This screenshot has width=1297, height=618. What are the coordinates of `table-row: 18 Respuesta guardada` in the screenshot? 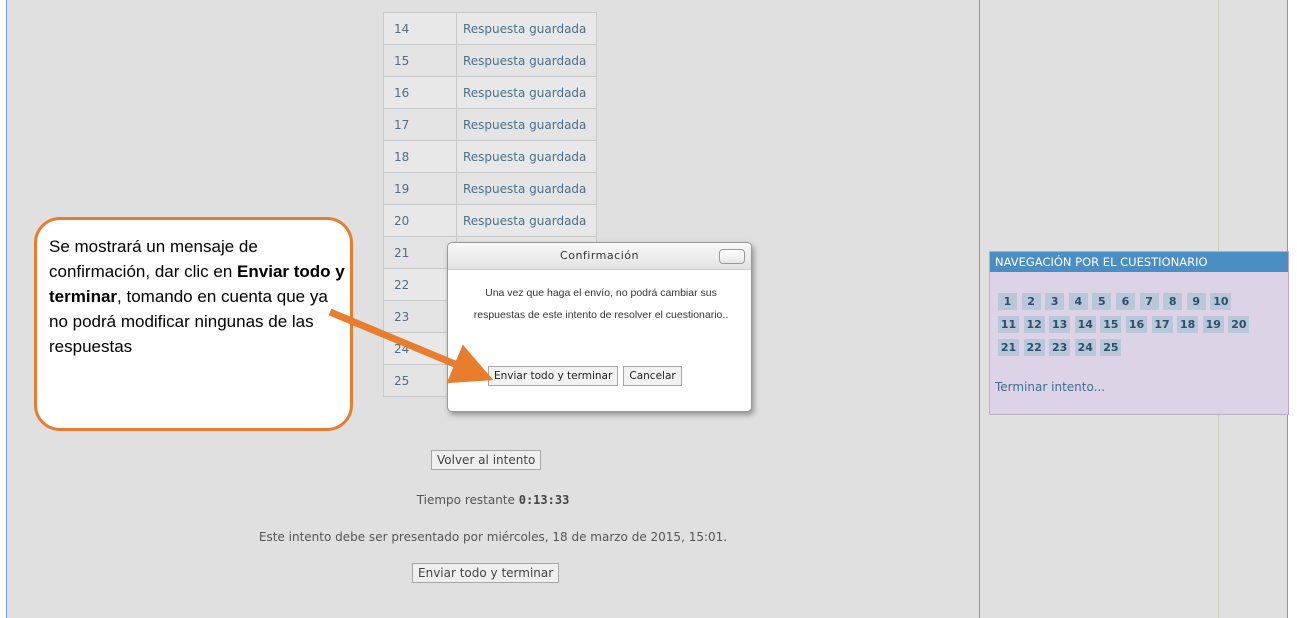 It's located at (490, 156).